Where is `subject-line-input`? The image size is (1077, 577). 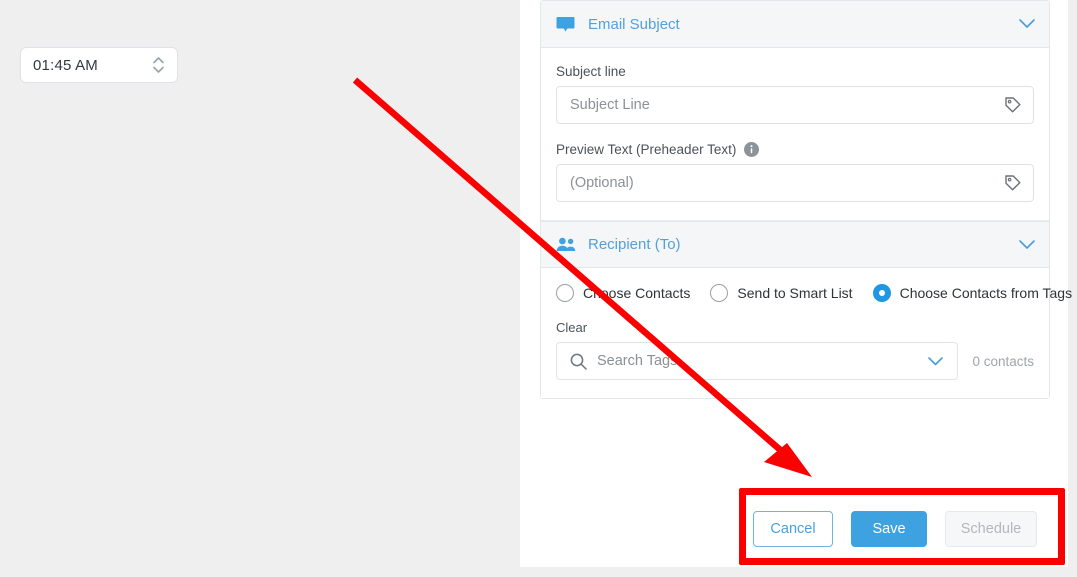
subject-line-input is located at coordinates (795, 105).